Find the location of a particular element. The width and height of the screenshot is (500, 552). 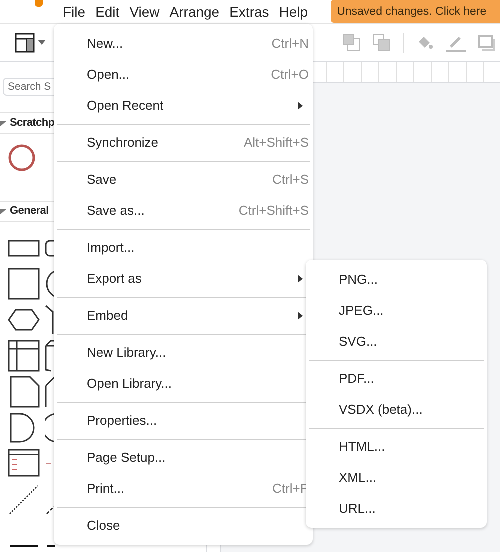

menu-bar-item: File is located at coordinates (74, 12).